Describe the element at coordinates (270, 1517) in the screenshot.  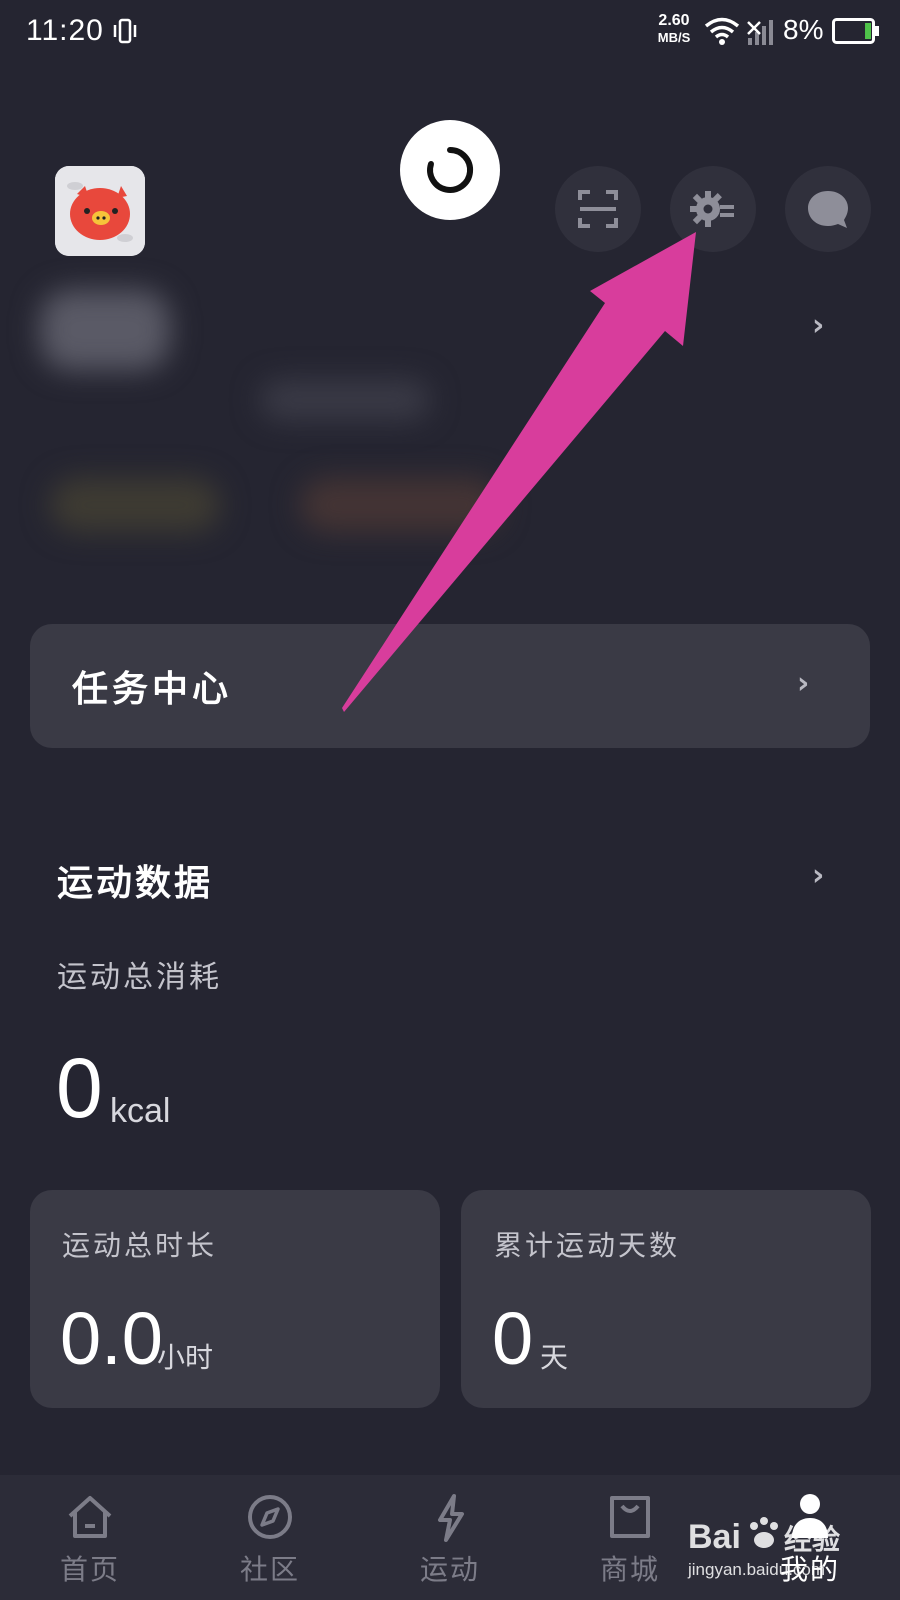
I see `compass-icon` at that location.